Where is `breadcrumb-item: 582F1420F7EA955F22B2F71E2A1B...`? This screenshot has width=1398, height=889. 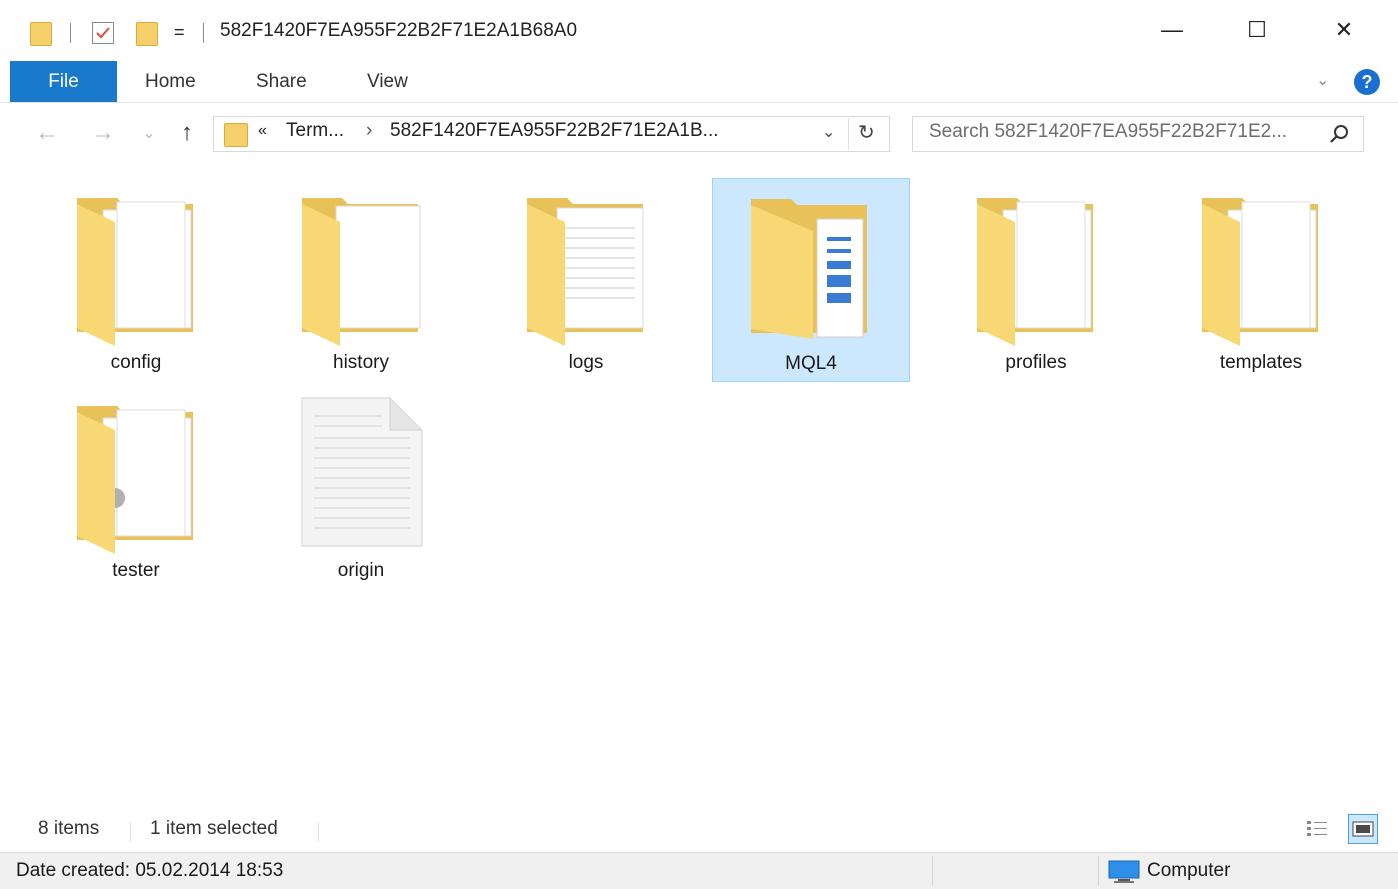 breadcrumb-item: 582F1420F7EA955F22B2F71E2A1B... is located at coordinates (554, 131).